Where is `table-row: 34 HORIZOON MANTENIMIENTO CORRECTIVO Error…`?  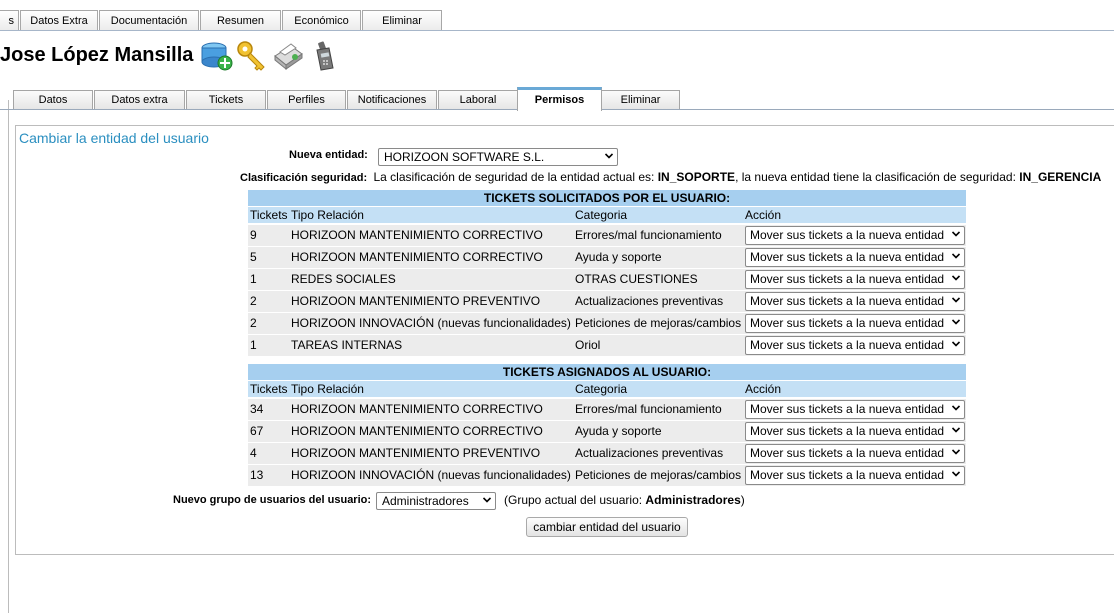 table-row: 34 HORIZOON MANTENIMIENTO CORRECTIVO Error… is located at coordinates (607, 409).